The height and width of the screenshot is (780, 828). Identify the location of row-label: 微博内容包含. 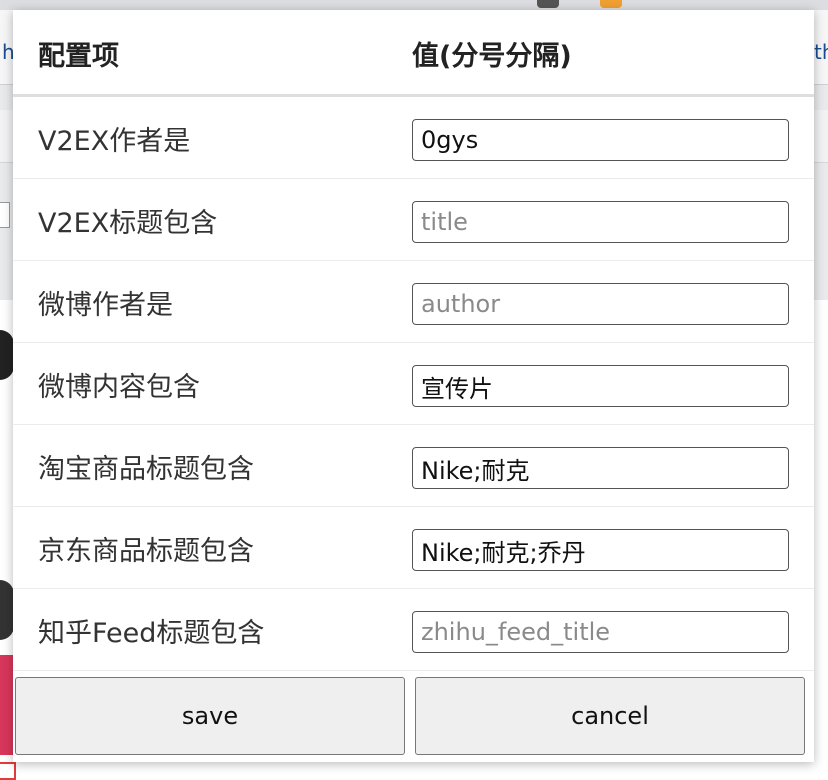
(119, 387).